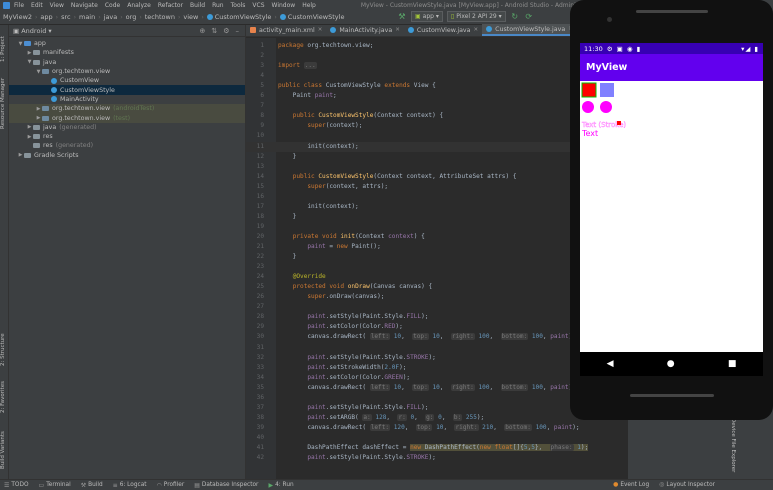 The height and width of the screenshot is (490, 773). Describe the element at coordinates (127, 145) in the screenshot. I see `tree-item: res (generated)` at that location.